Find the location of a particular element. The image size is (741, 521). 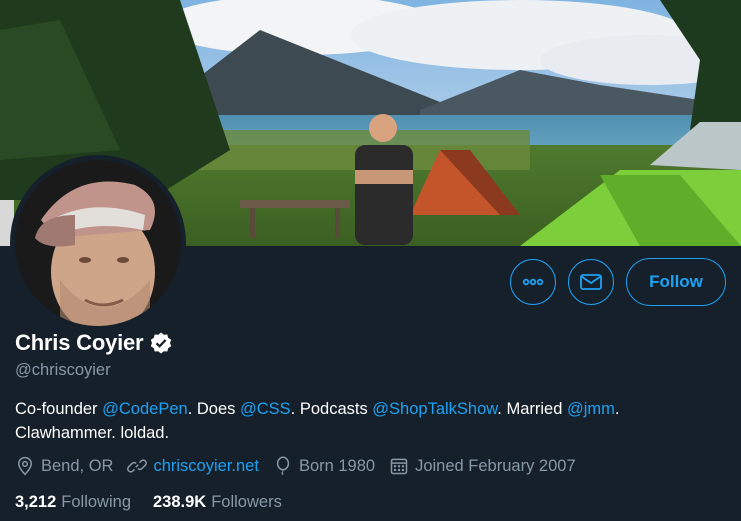

joined-item: Joined February 2007 is located at coordinates (482, 466).